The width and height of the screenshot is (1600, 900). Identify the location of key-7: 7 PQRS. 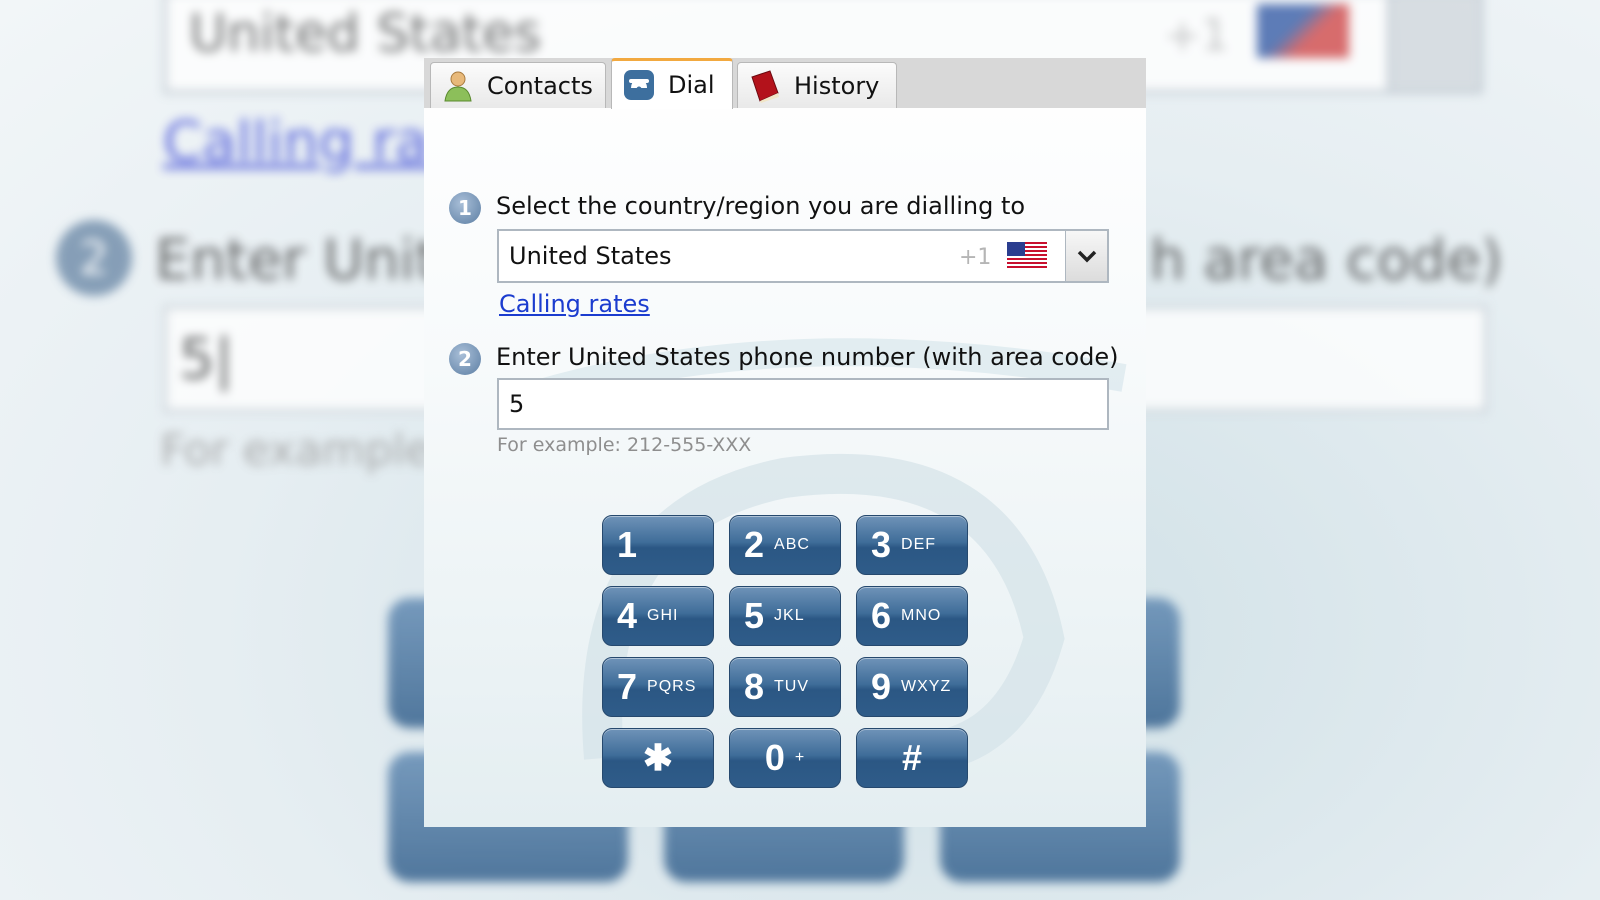
(658, 687).